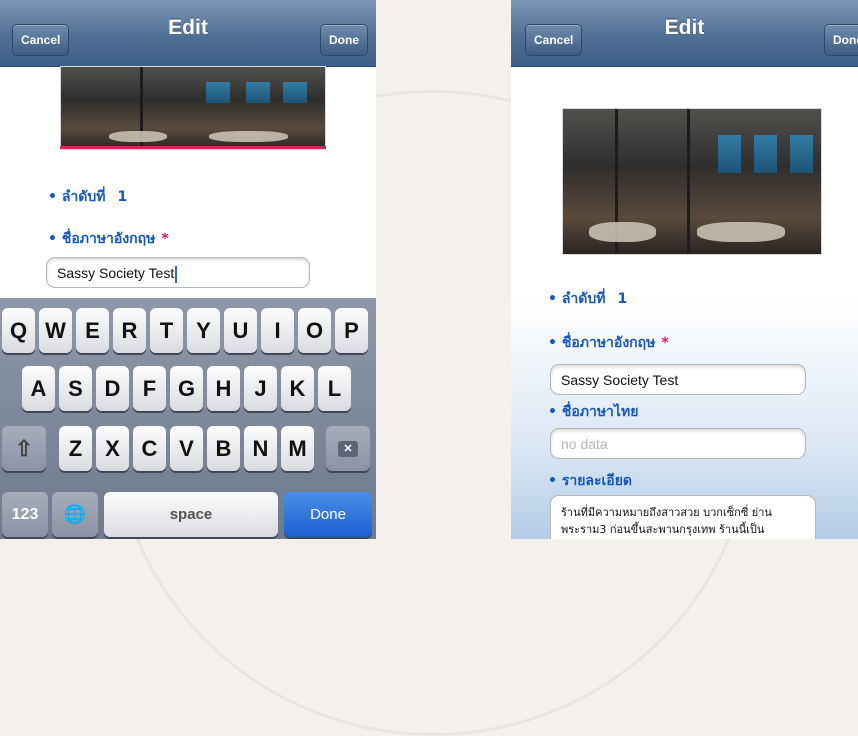  I want to click on key-d: D, so click(112, 388).